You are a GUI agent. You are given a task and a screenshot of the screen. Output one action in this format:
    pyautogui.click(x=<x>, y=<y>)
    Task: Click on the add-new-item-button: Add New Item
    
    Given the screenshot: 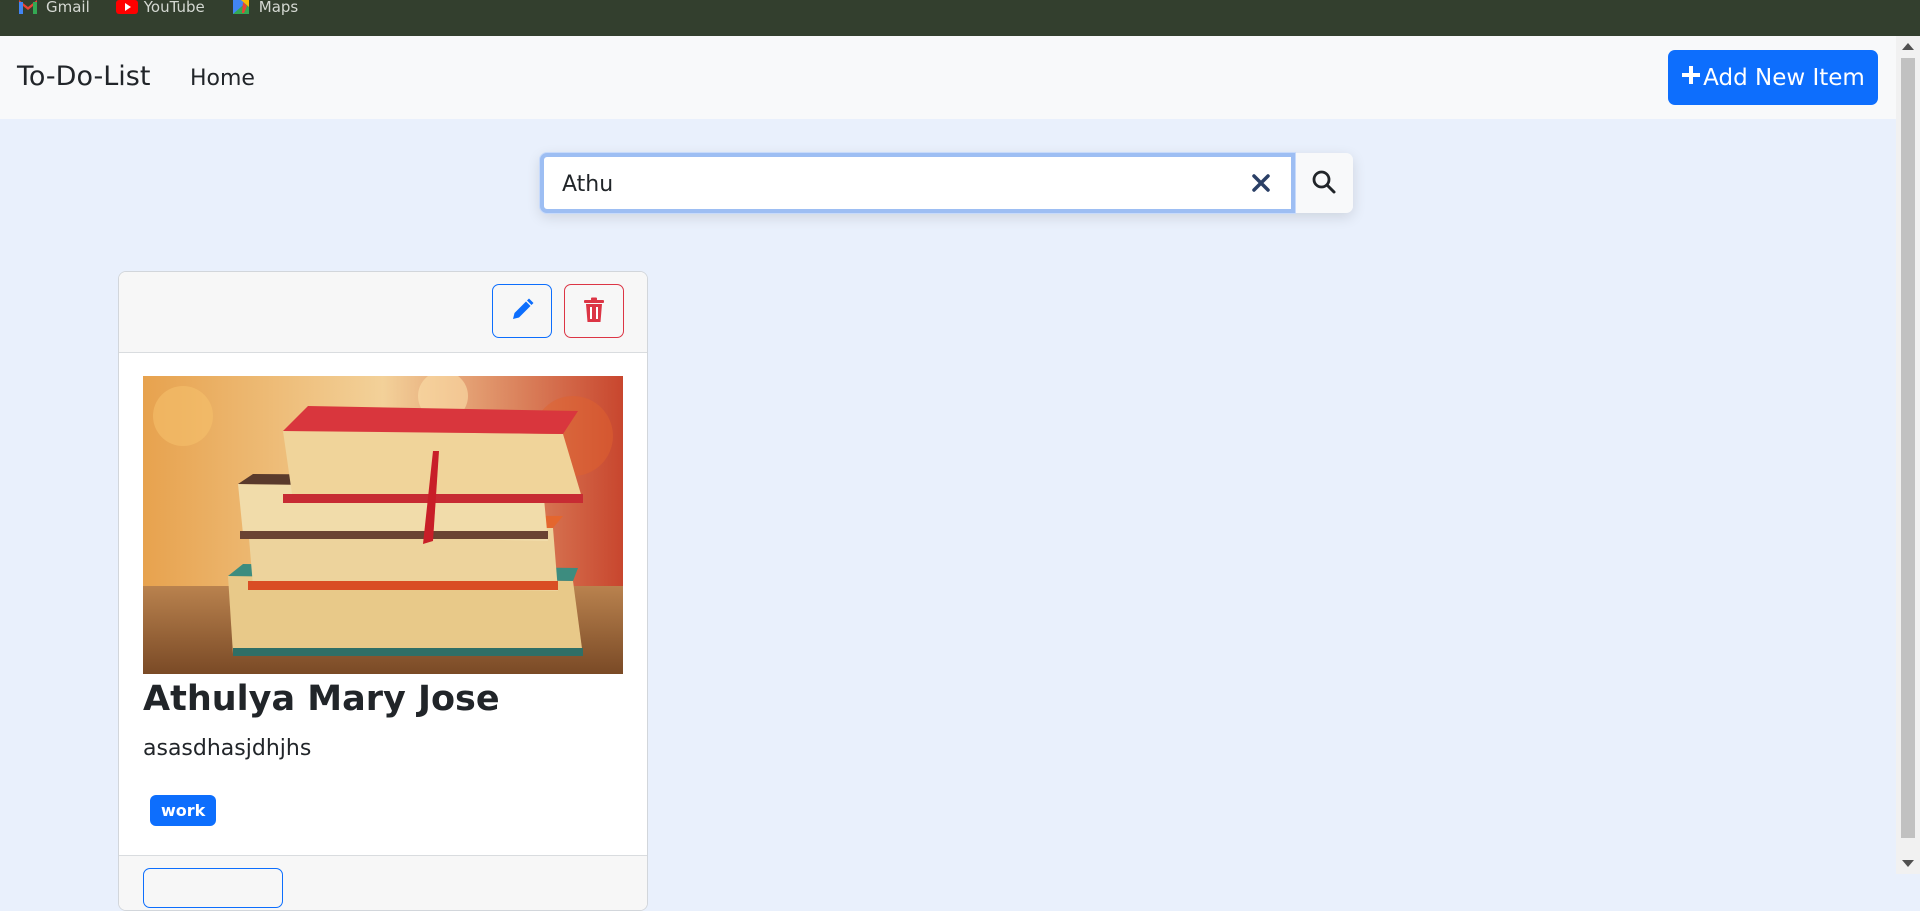 What is the action you would take?
    pyautogui.click(x=1773, y=77)
    